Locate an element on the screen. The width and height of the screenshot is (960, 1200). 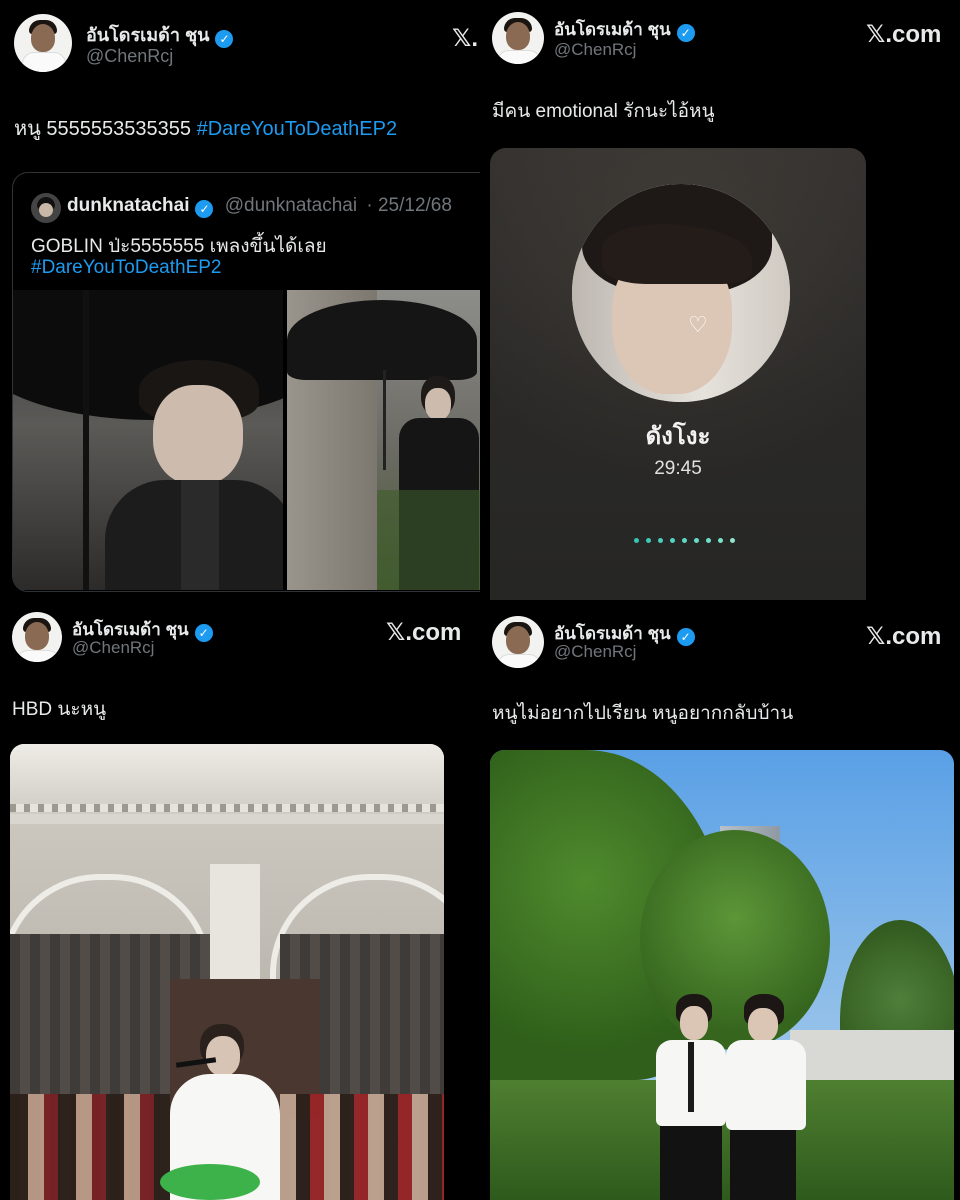
quote-hashtag-link: #DareYouToDeathEP2 is located at coordinates (126, 268).